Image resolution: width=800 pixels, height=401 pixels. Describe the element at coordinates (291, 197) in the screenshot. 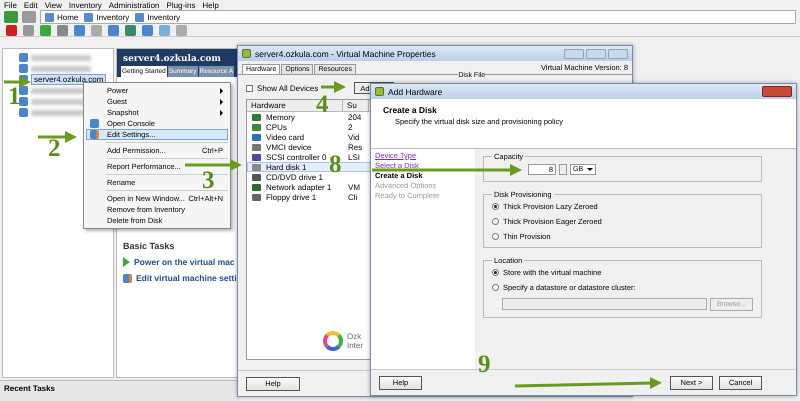

I see `device-name: Floppy drive 1` at that location.